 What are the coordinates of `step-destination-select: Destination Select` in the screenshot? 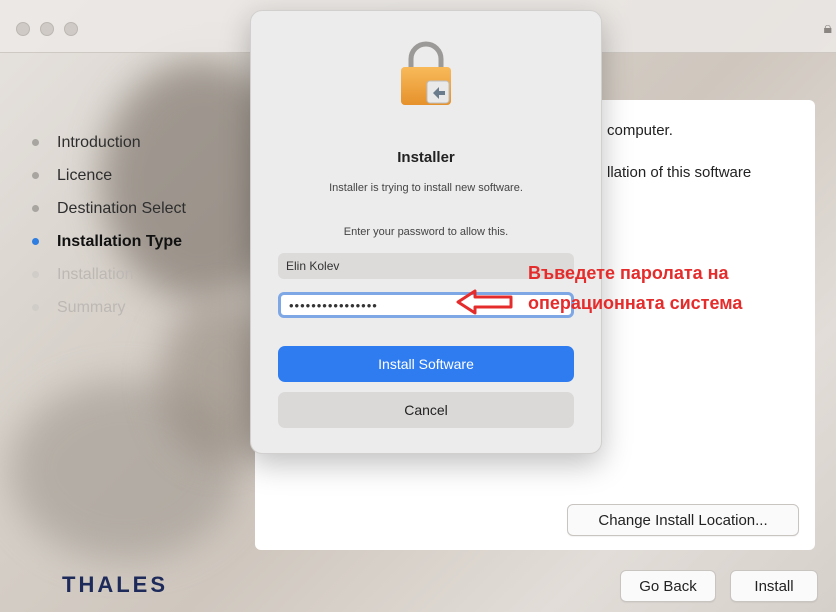 It's located at (134, 208).